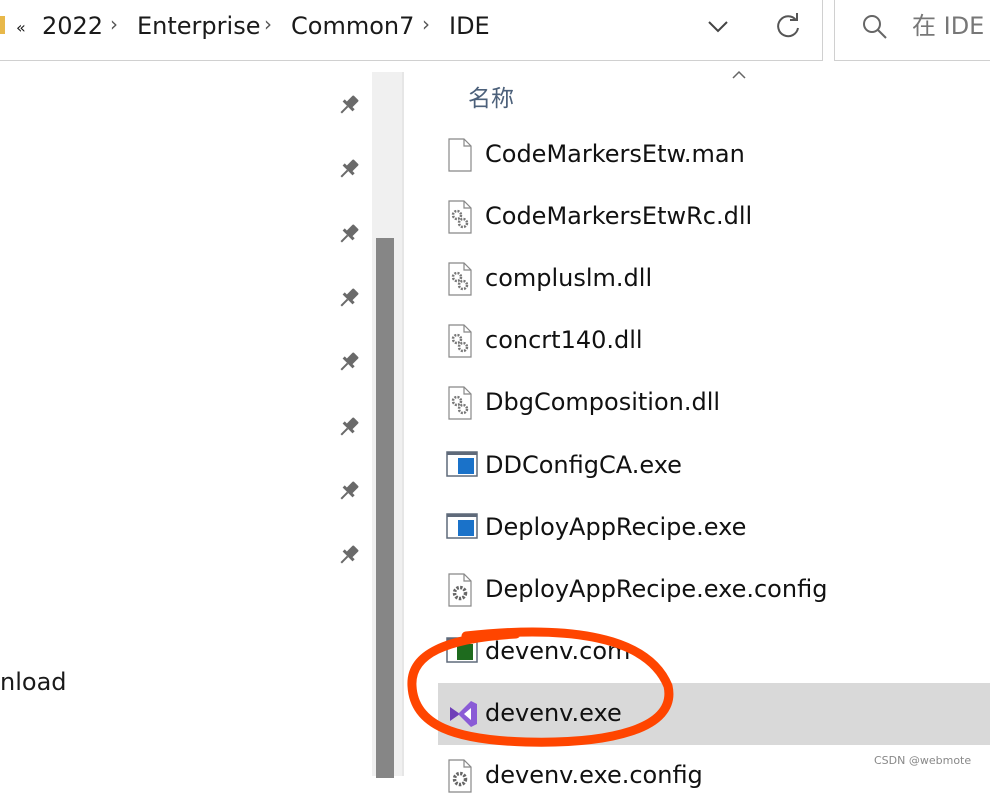  Describe the element at coordinates (619, 216) in the screenshot. I see `file-name: CodeMarkersEtwRc.dll` at that location.